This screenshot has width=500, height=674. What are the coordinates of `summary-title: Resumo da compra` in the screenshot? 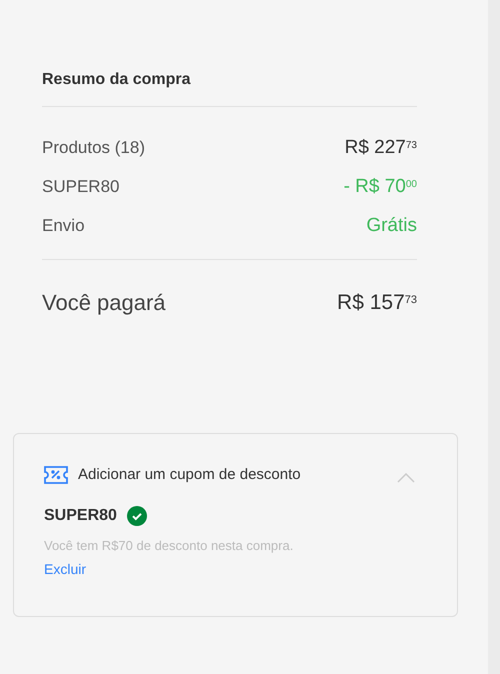 It's located at (117, 80).